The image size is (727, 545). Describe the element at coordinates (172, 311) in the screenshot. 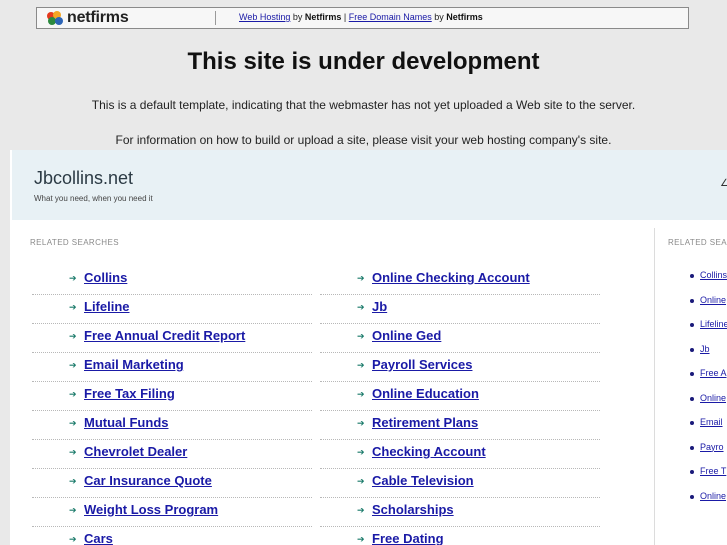

I see `related-search-row: ➔ Lifeline` at that location.